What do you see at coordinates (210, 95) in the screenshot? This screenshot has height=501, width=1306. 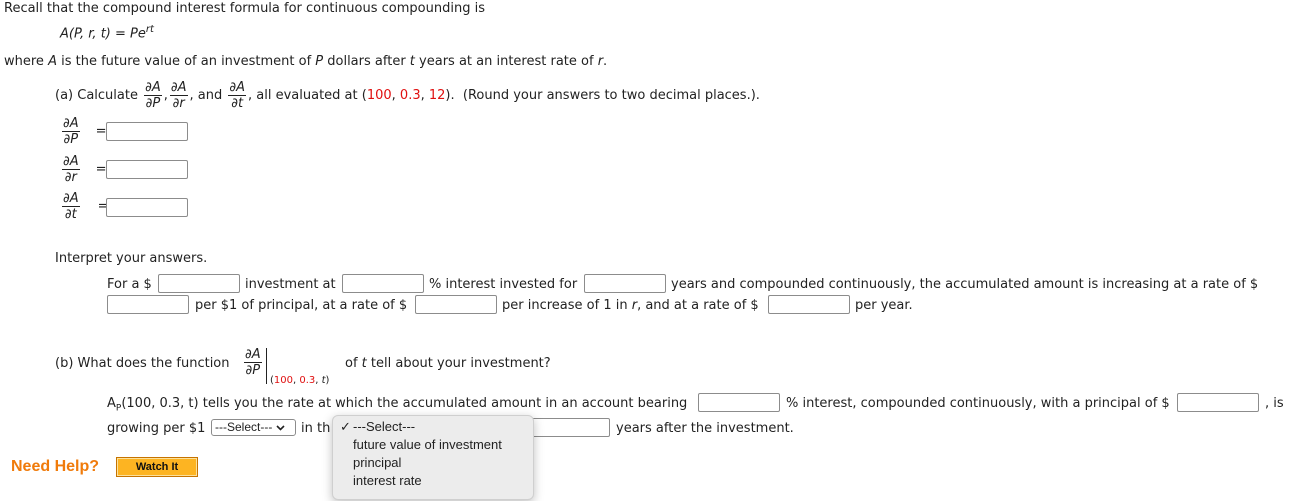 I see `and-text: and` at bounding box center [210, 95].